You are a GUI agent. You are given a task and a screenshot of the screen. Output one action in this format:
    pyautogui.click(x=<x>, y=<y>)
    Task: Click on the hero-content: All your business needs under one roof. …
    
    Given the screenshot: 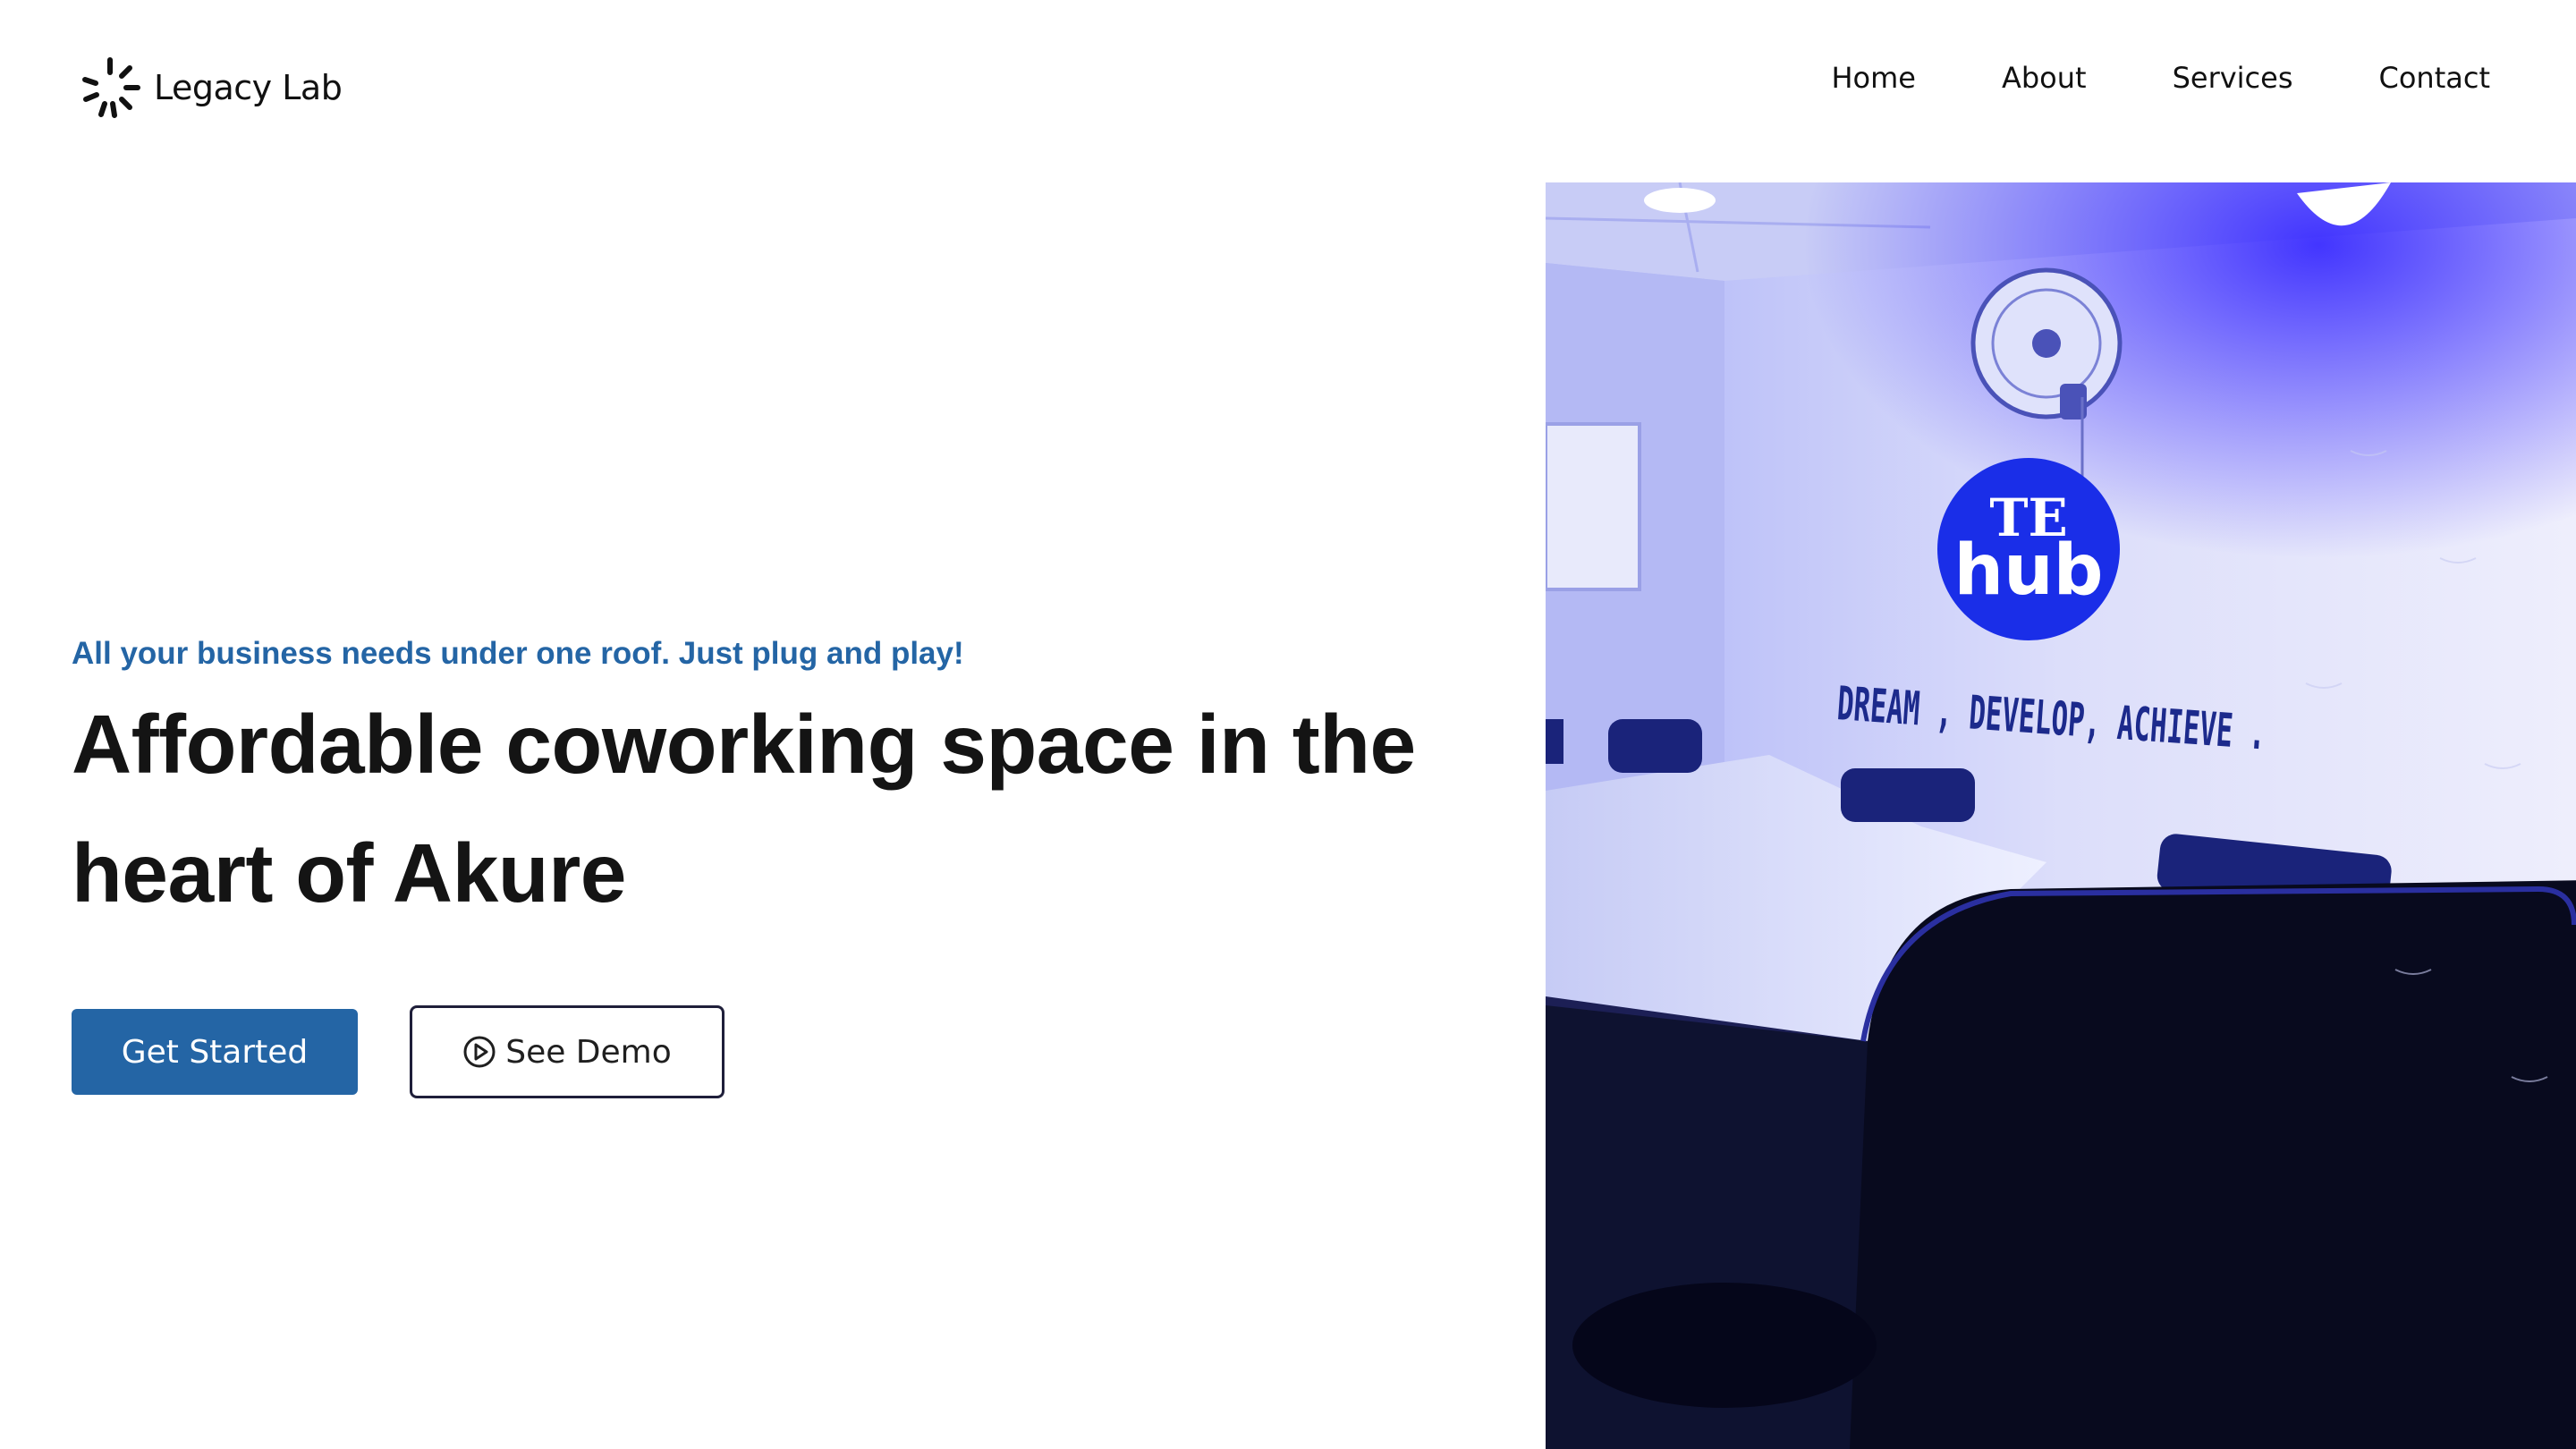 What is the action you would take?
    pyautogui.click(x=769, y=784)
    